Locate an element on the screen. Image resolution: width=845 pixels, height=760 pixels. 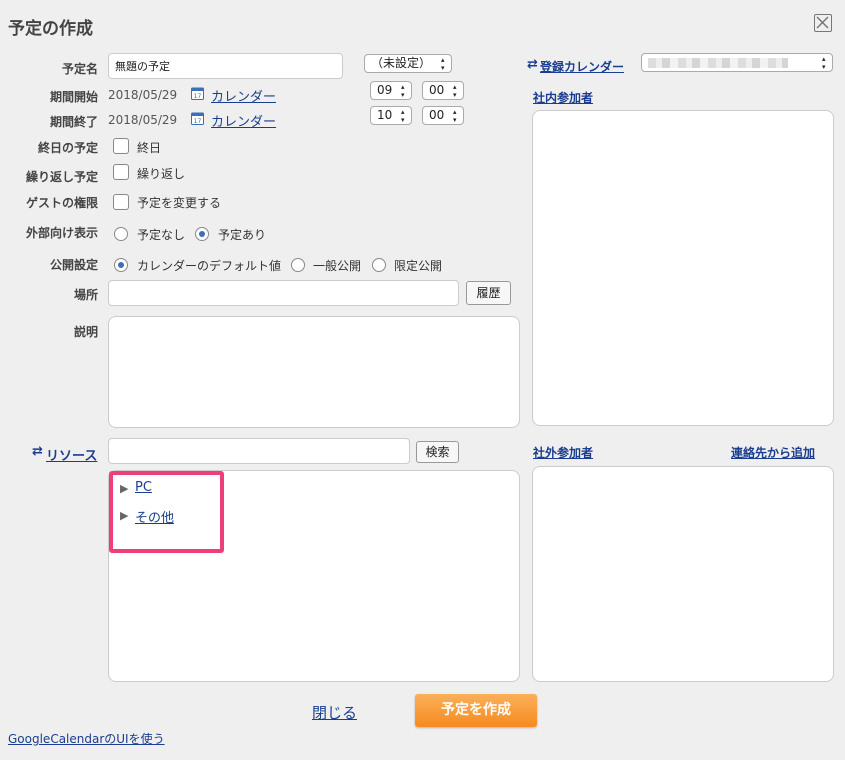
start-date: 2018/05/29 is located at coordinates (143, 95).